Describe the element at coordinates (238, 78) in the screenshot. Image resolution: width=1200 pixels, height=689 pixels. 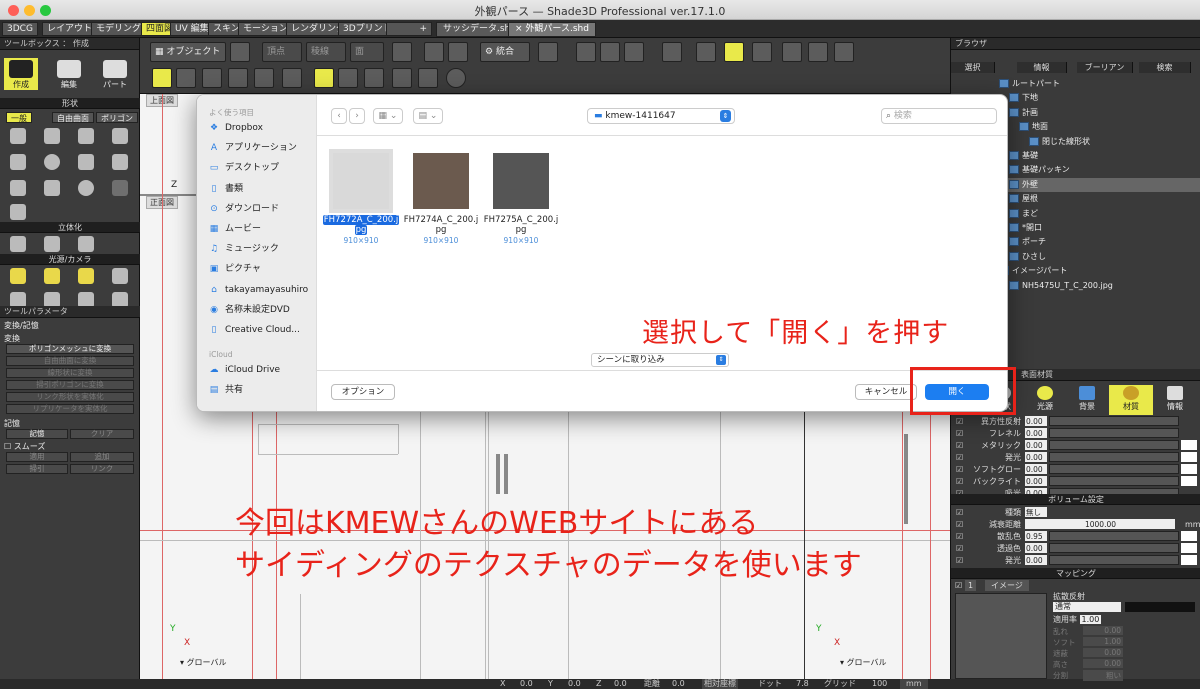
I see `numeric-icon` at that location.